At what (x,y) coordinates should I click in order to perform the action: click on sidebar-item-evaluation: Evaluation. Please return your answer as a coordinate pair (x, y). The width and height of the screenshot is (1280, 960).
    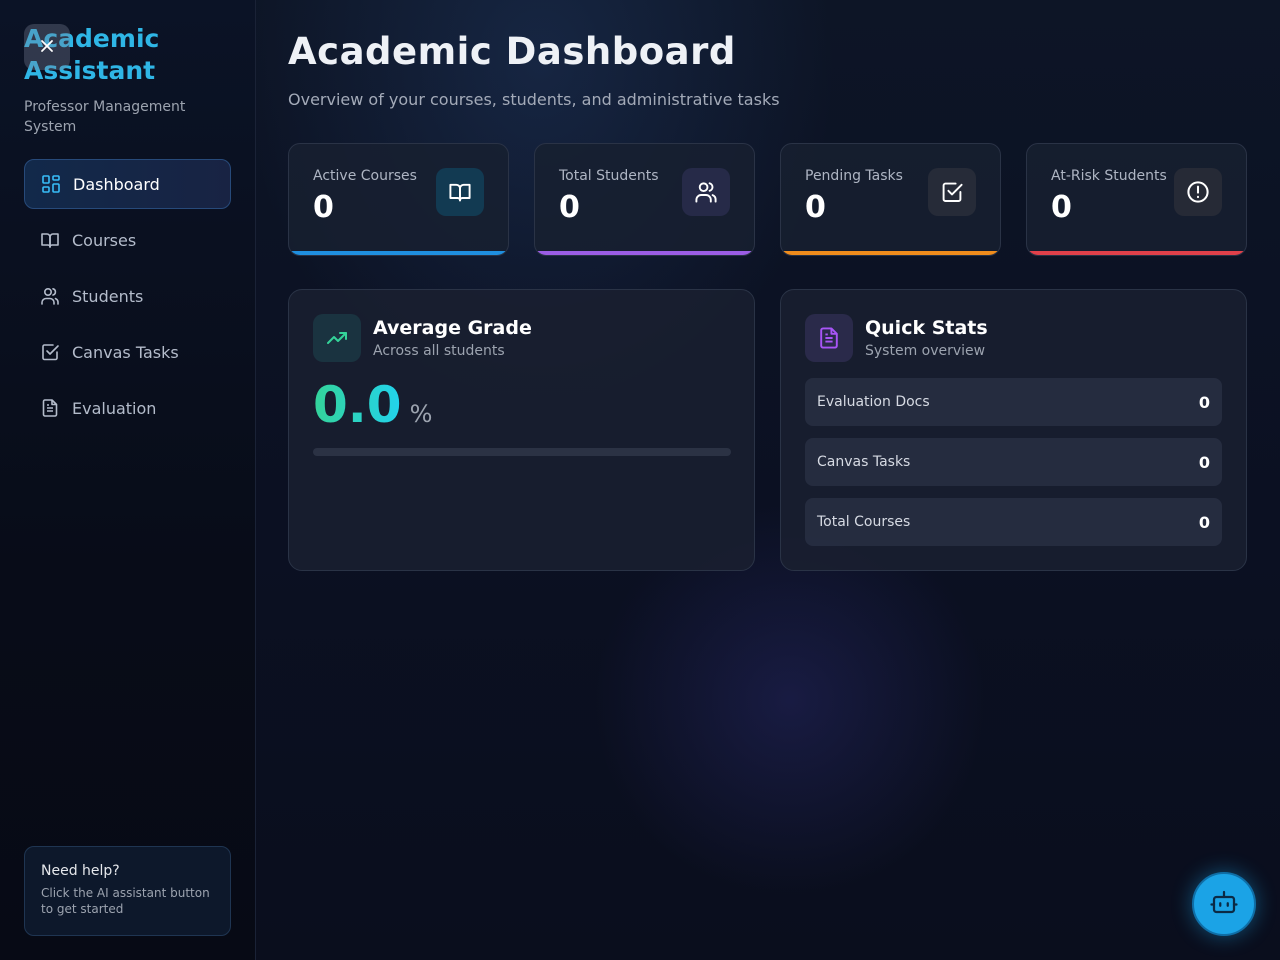
    Looking at the image, I should click on (127, 408).